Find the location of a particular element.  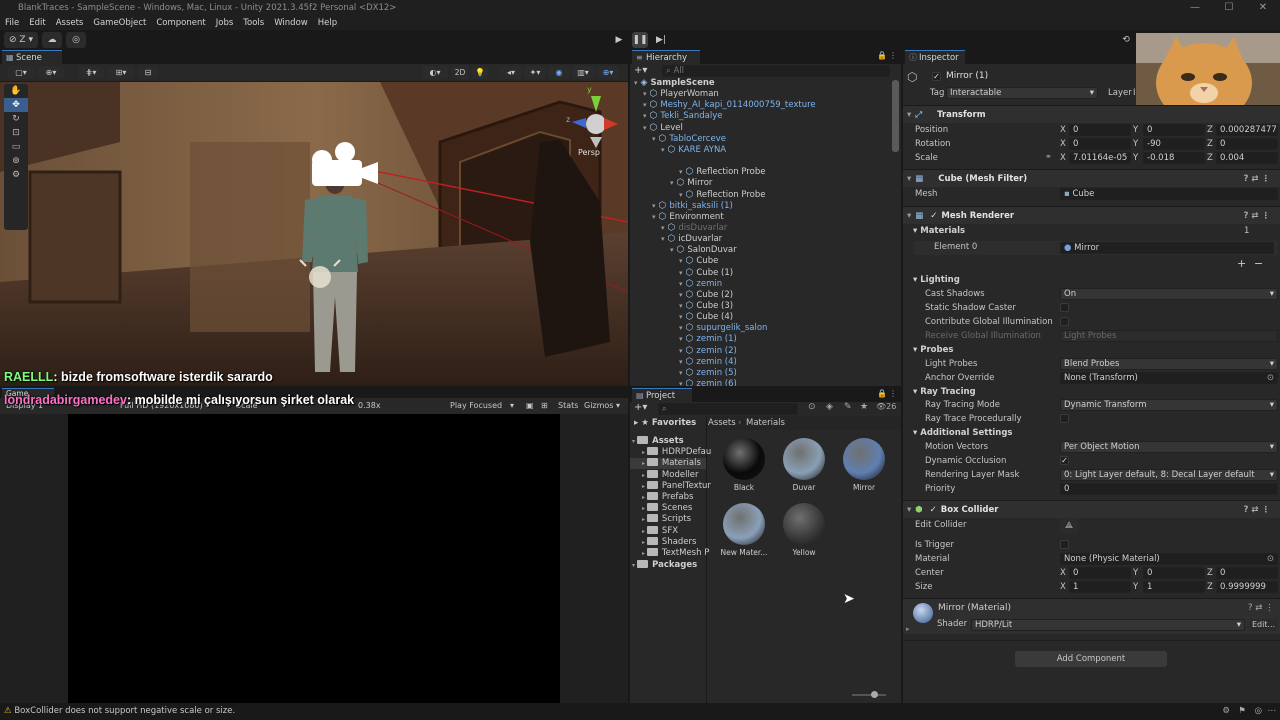

tab-scene: ▦ Scene is located at coordinates (32, 57).